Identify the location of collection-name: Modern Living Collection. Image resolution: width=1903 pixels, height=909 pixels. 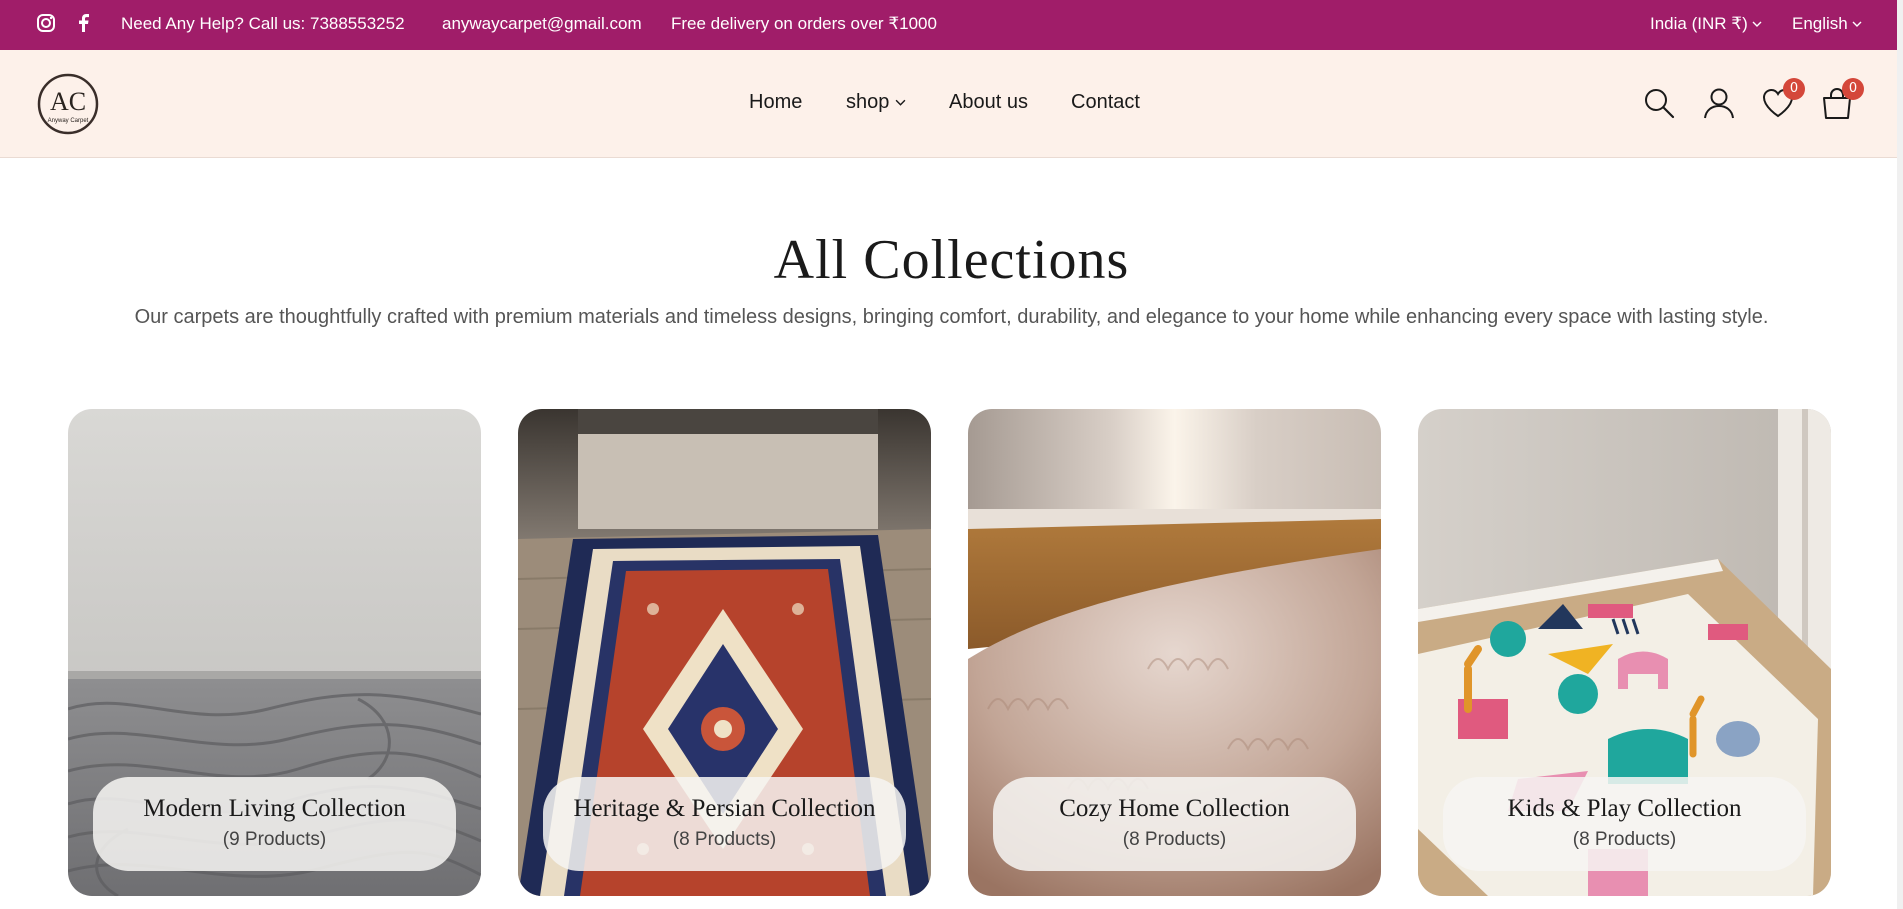
(274, 808).